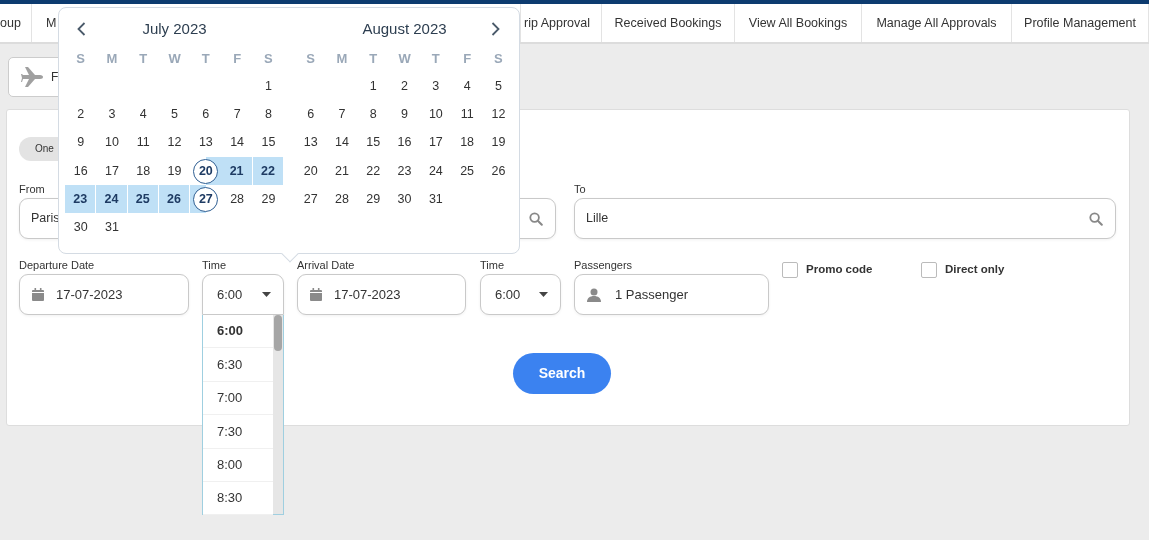 Image resolution: width=1149 pixels, height=540 pixels. What do you see at coordinates (311, 199) in the screenshot?
I see `calendar-day: 27` at bounding box center [311, 199].